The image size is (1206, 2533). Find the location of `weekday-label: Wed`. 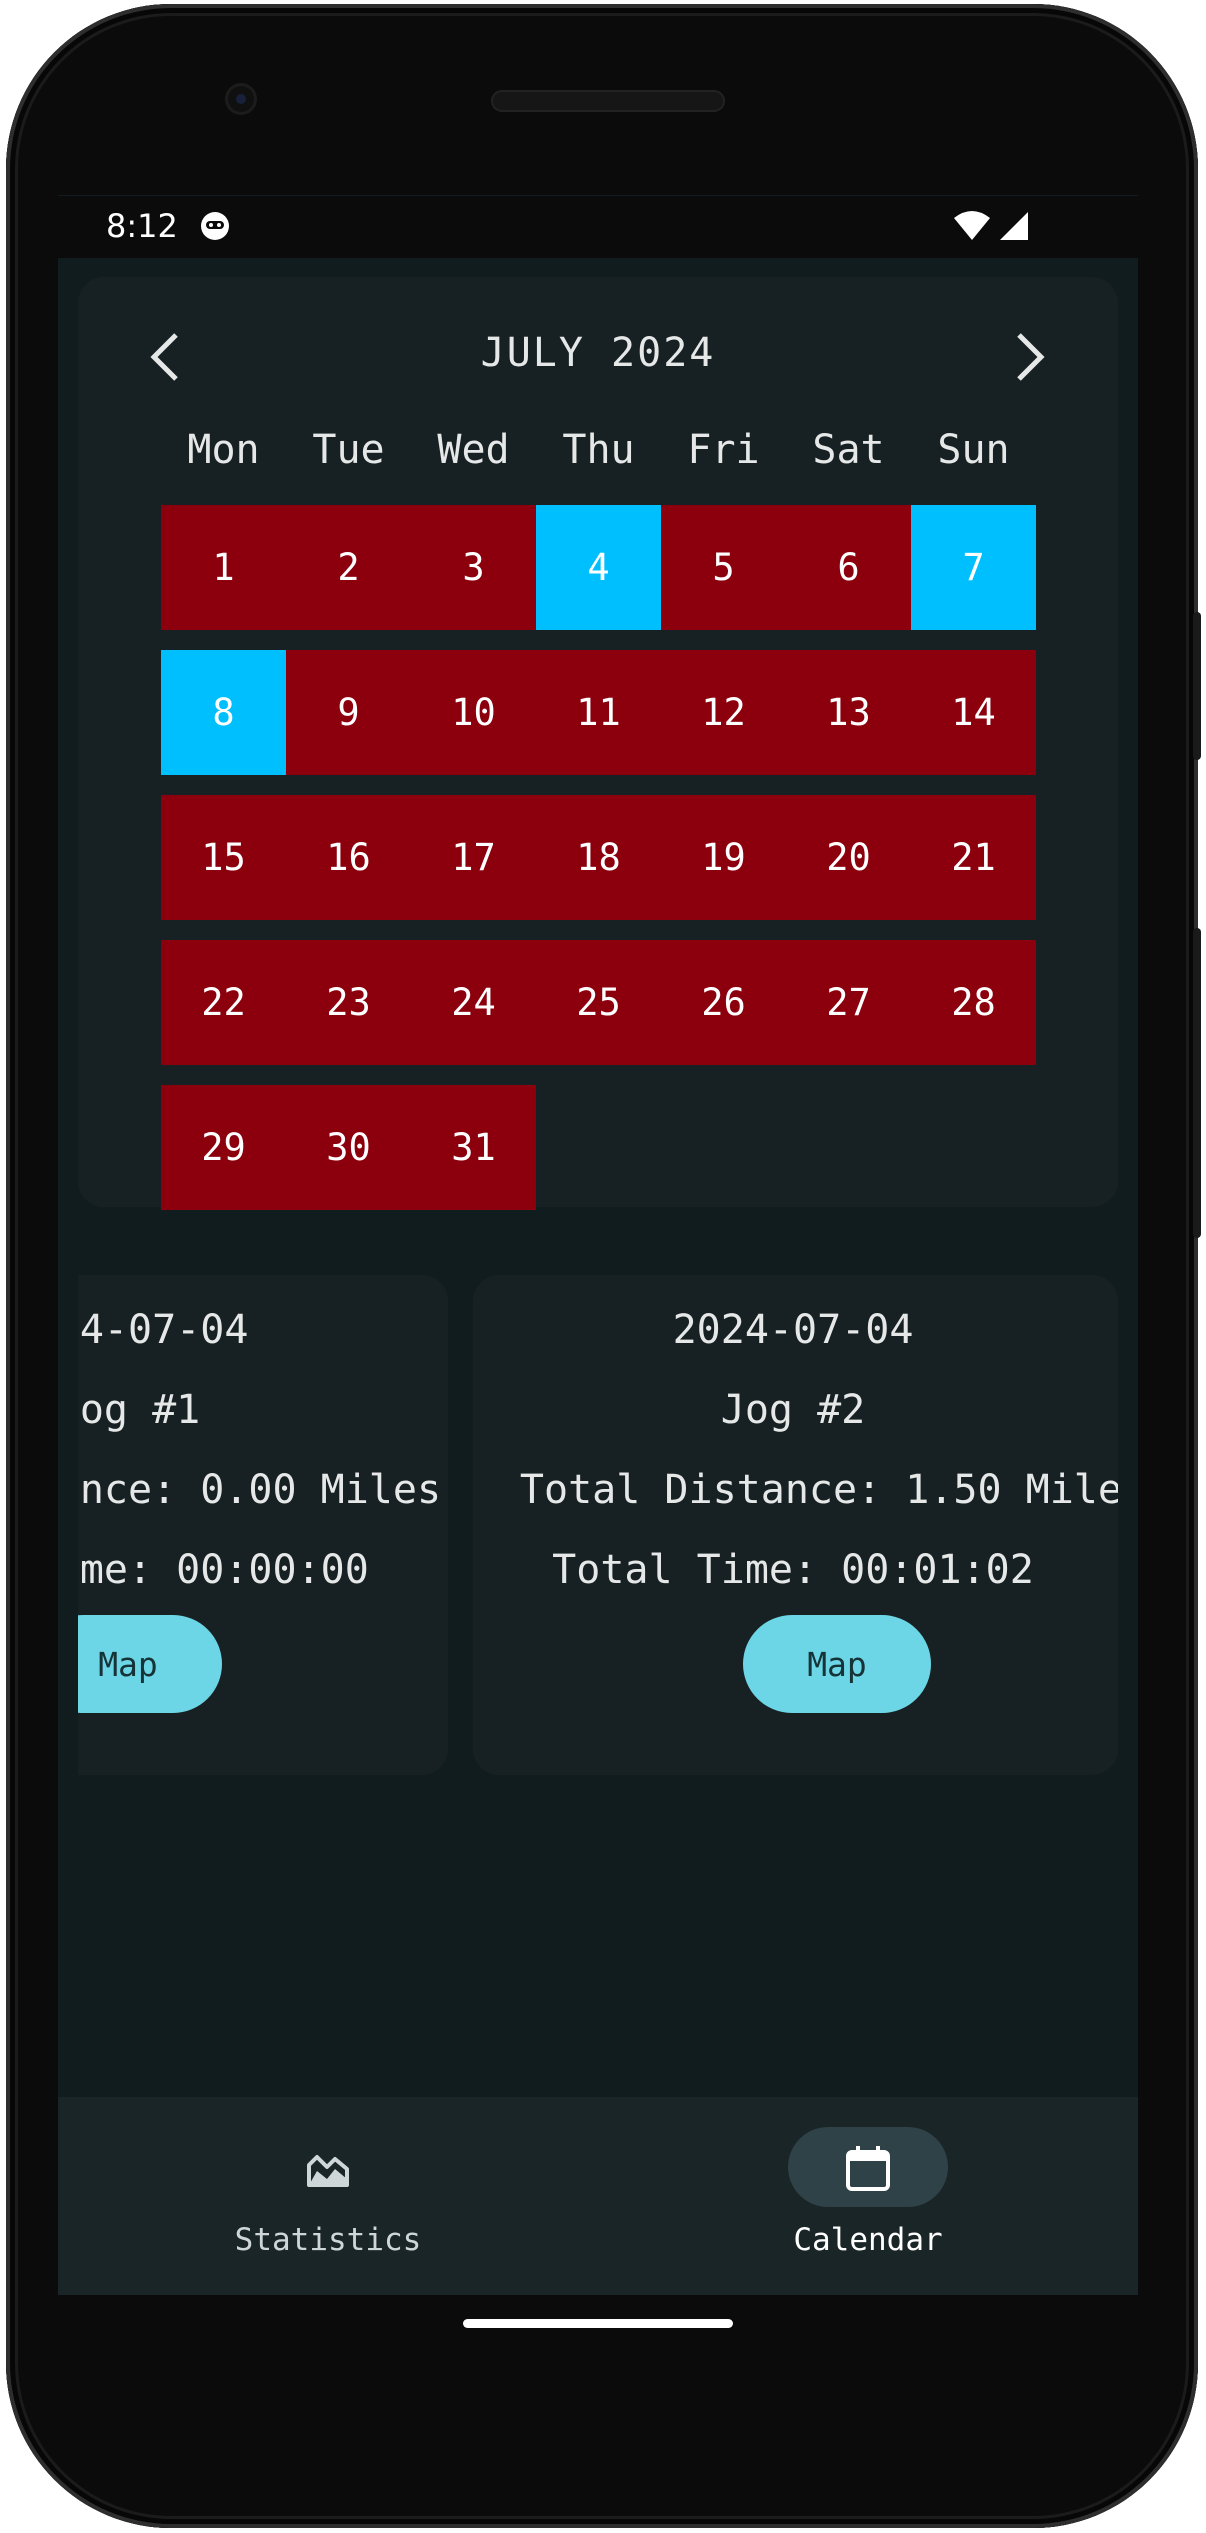

weekday-label: Wed is located at coordinates (473, 450).